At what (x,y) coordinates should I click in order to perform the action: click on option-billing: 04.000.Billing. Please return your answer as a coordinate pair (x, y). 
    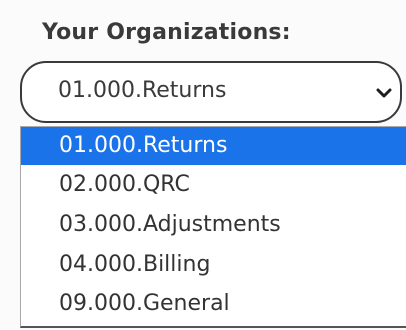
    Looking at the image, I should click on (213, 265).